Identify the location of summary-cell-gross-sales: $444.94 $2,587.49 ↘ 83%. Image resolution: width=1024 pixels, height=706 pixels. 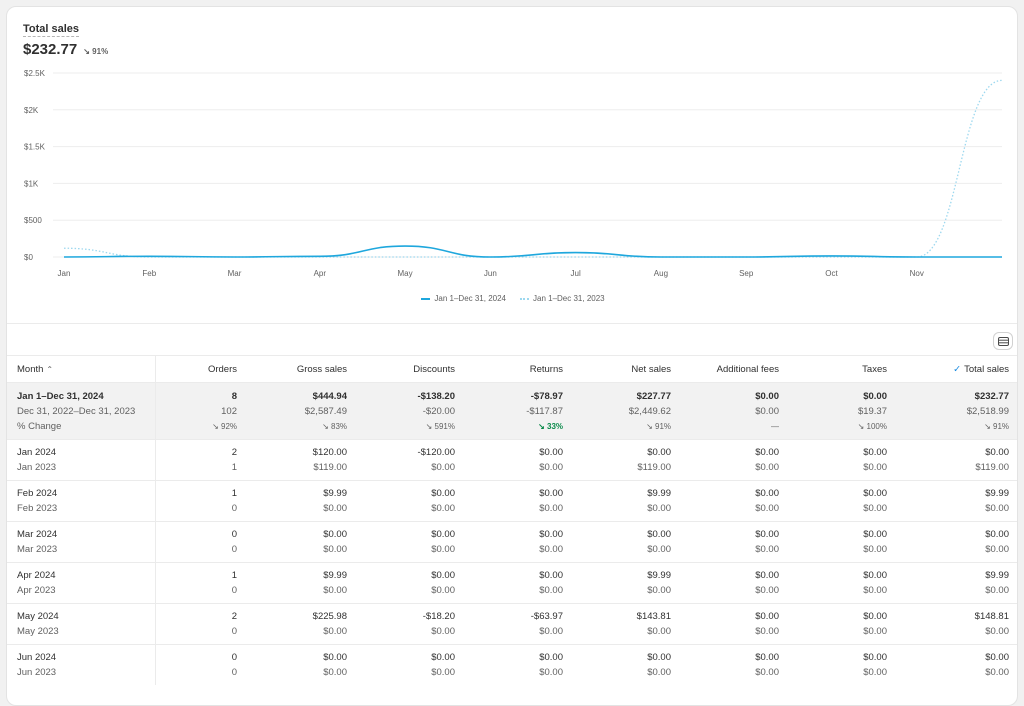
(302, 411).